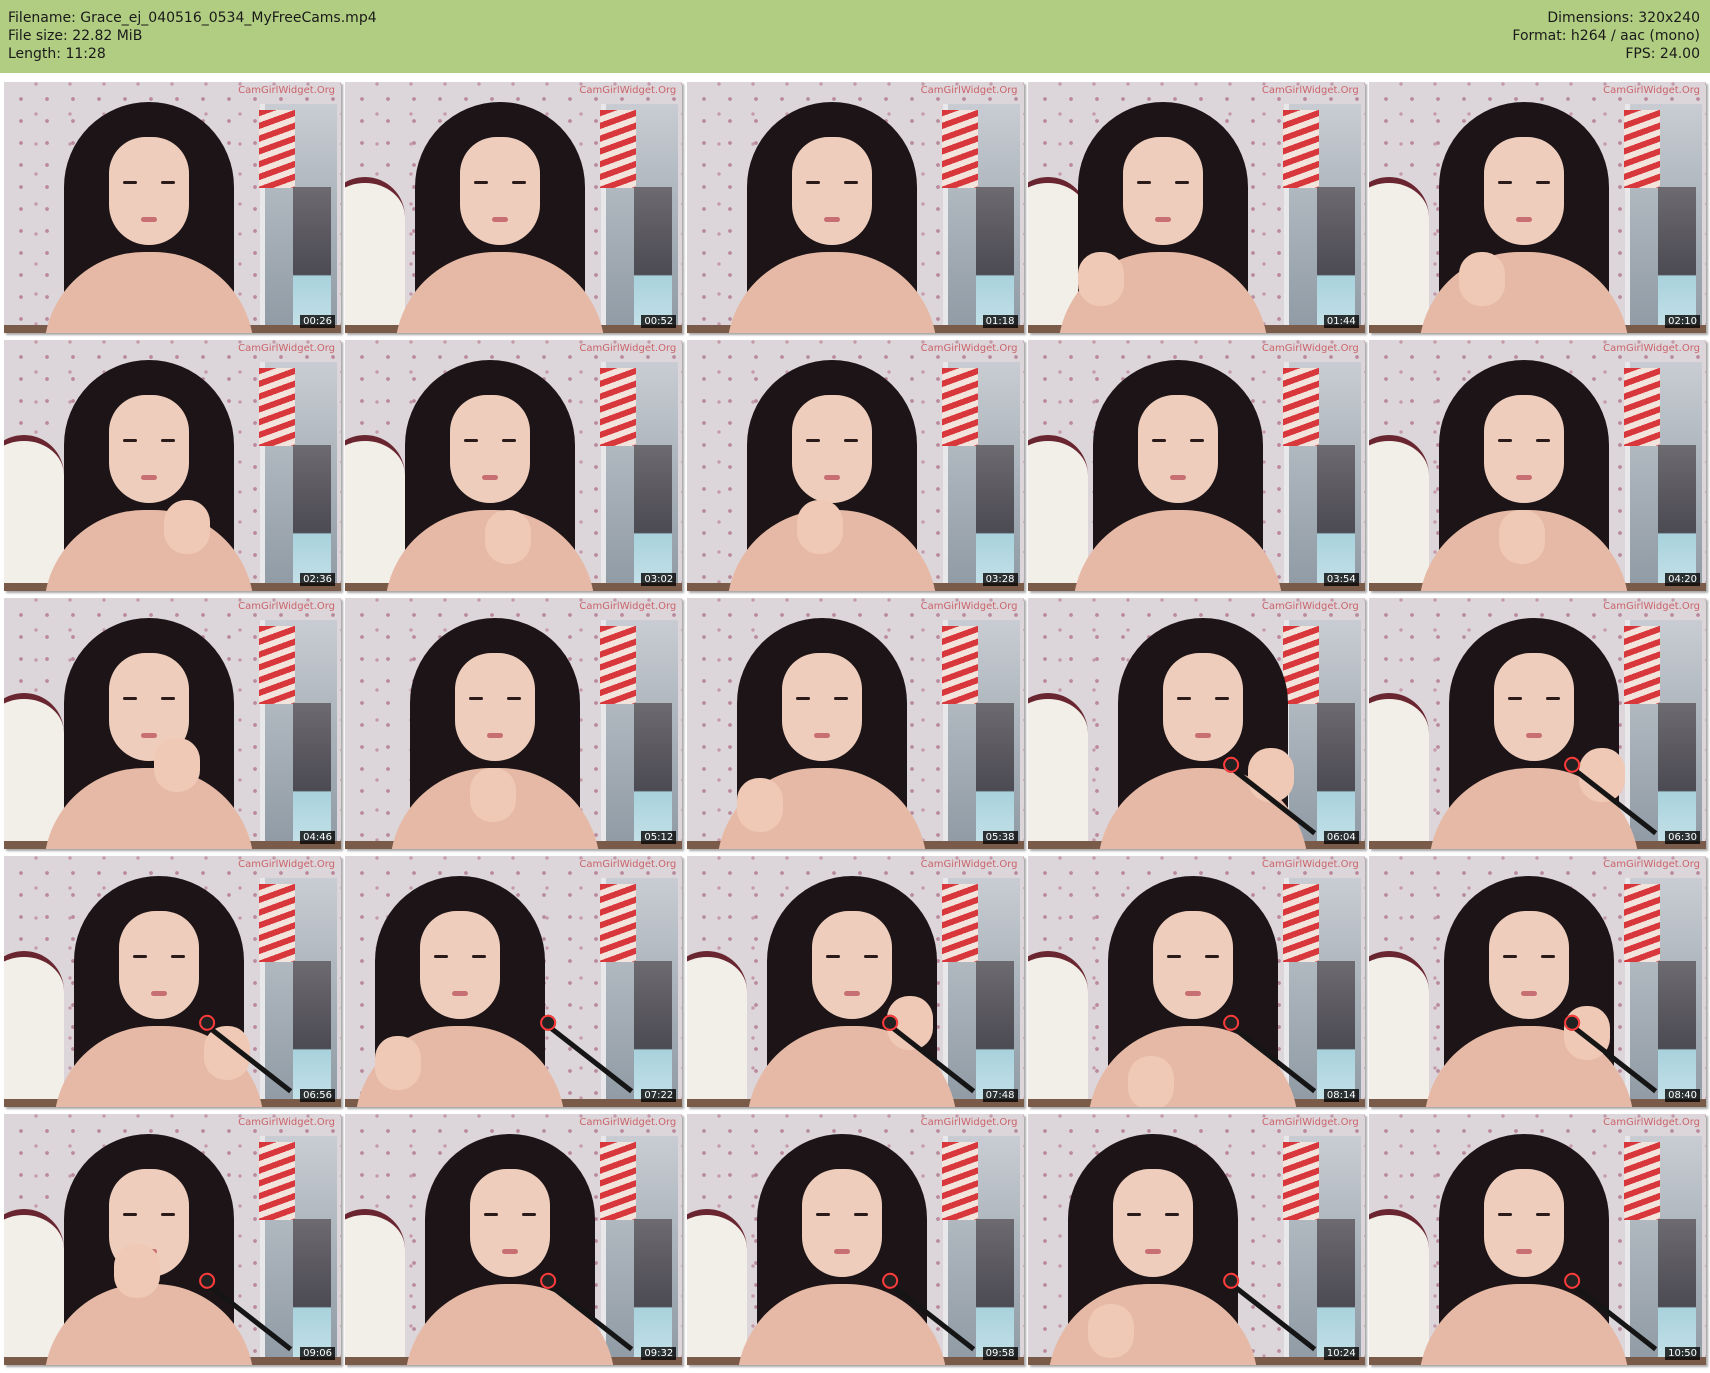 The height and width of the screenshot is (1373, 1710). I want to click on video-thumbnail: CamGirlWidget.Org 03:54, so click(1196, 465).